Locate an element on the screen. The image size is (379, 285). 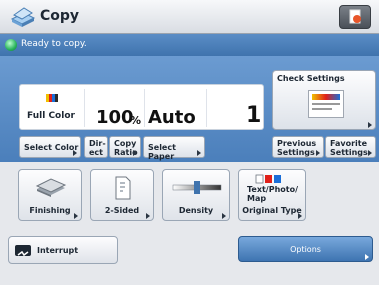
title-bar: Copy is located at coordinates (189, 17).